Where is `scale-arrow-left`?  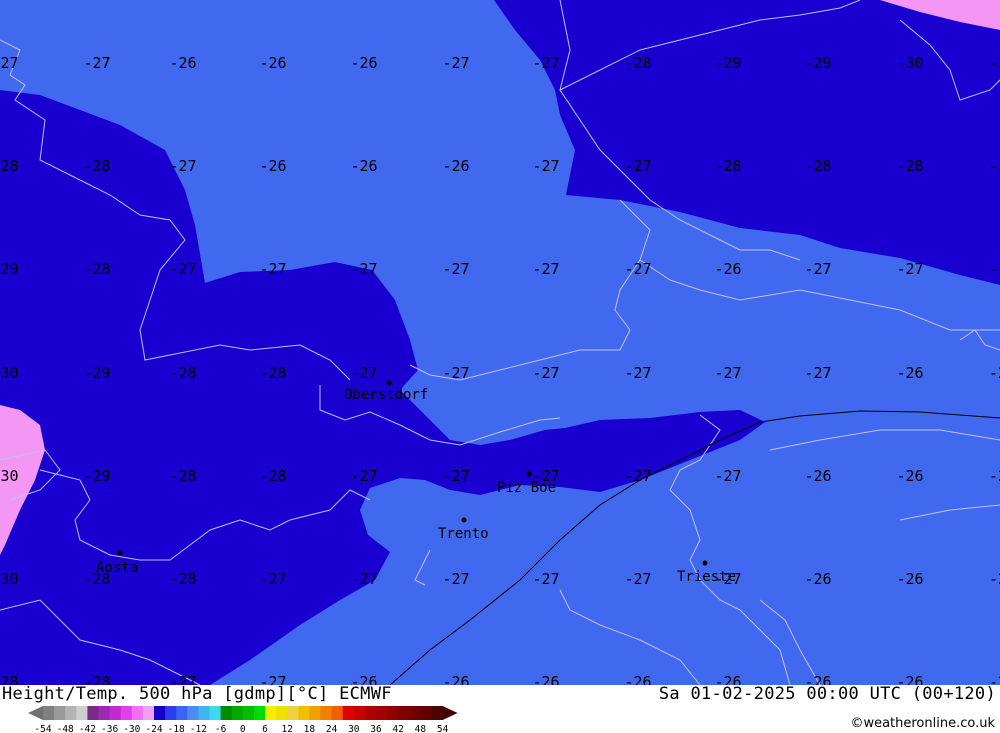
scale-arrow-left is located at coordinates (35, 713).